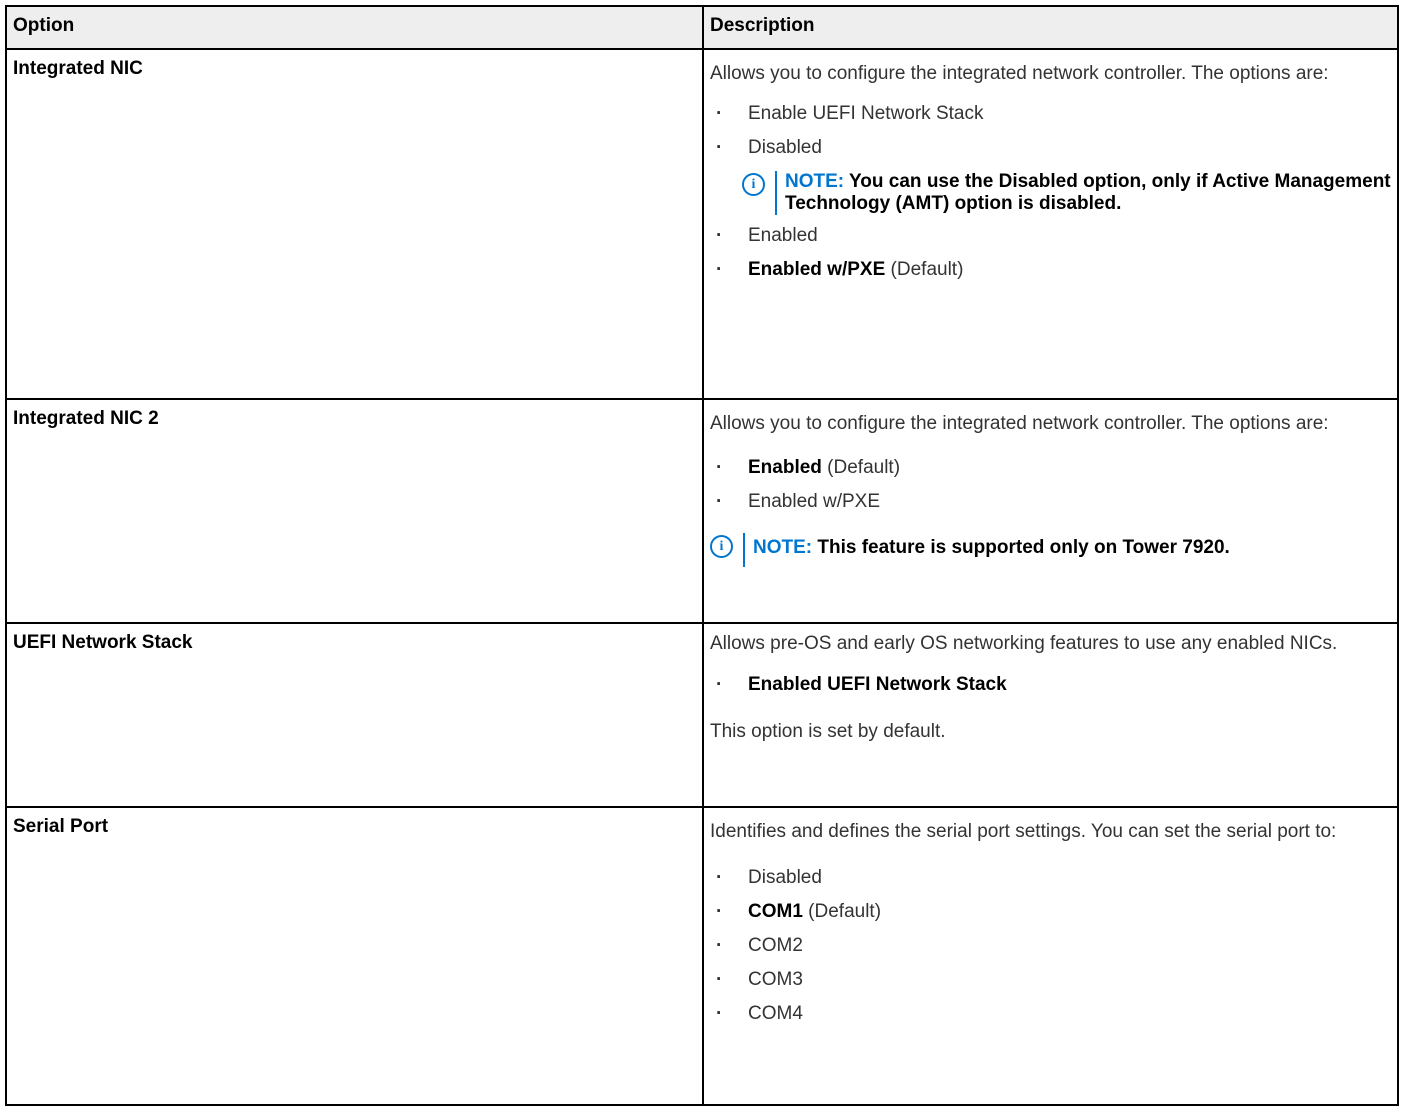 Image resolution: width=1403 pixels, height=1106 pixels. What do you see at coordinates (1050, 468) in the screenshot?
I see `list-item: Enabled (Default)` at bounding box center [1050, 468].